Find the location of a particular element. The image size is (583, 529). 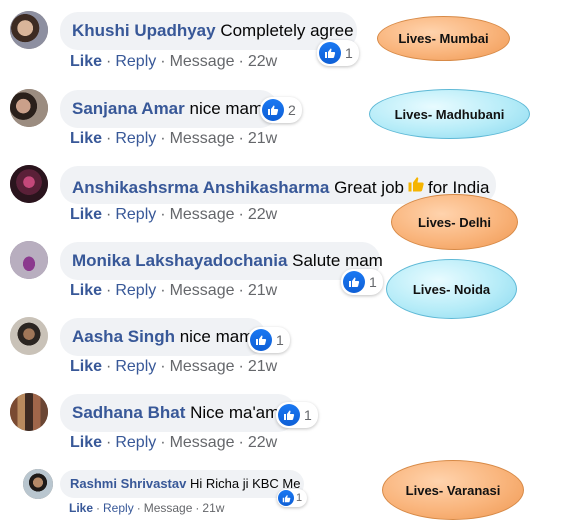

comment-bubble: Monika Lakshayadochania Salute mam is located at coordinates (221, 261).